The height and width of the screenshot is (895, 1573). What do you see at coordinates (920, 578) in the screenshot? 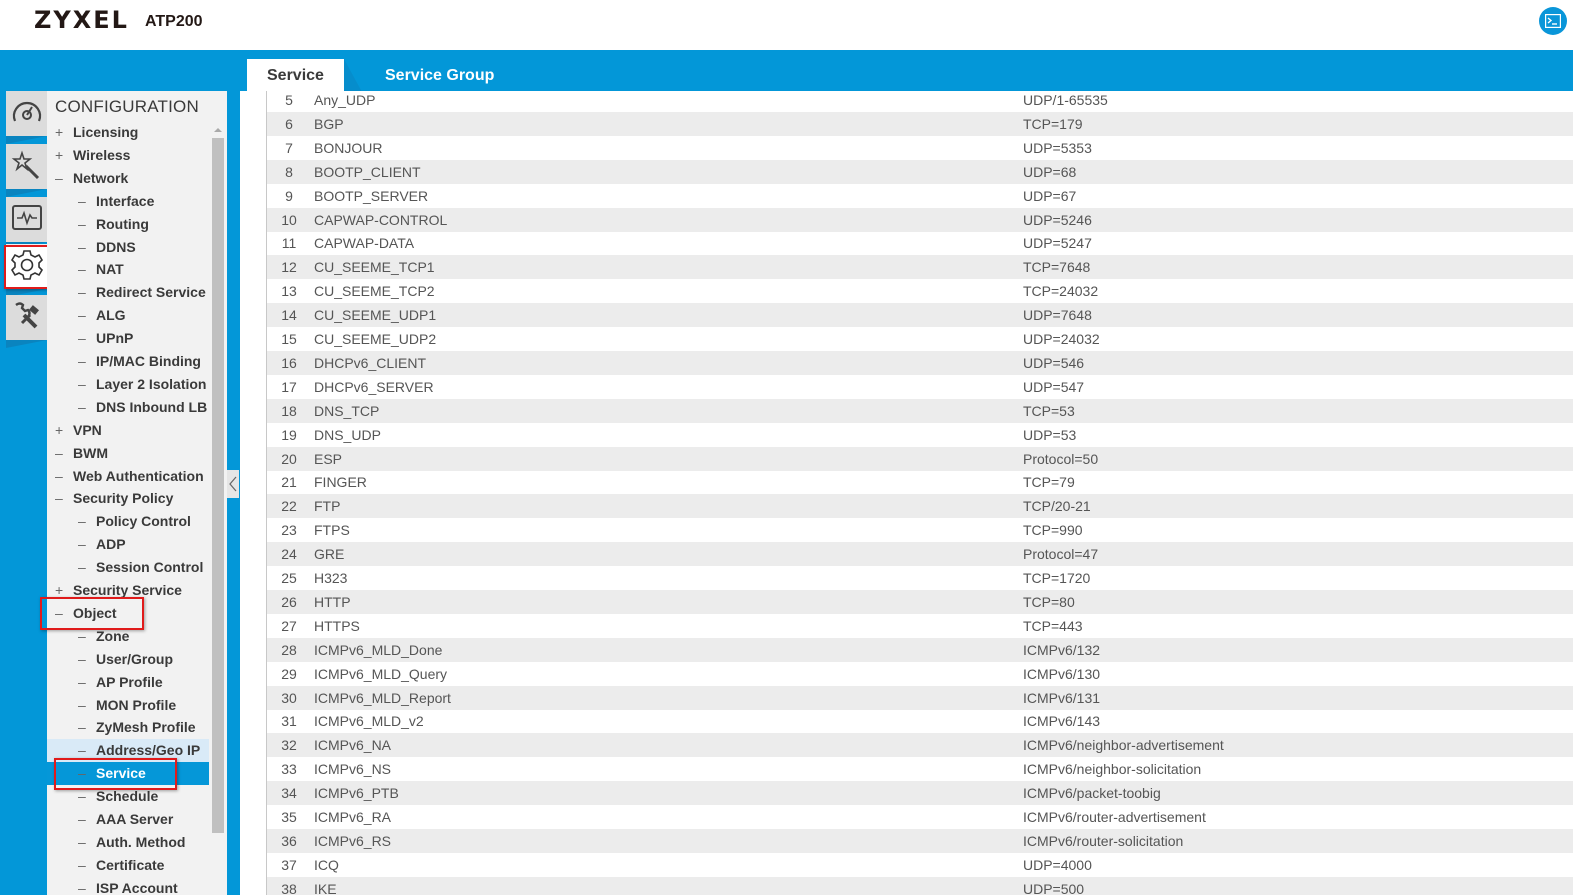
I see `table-row: 25 H323 TCP=1720` at bounding box center [920, 578].